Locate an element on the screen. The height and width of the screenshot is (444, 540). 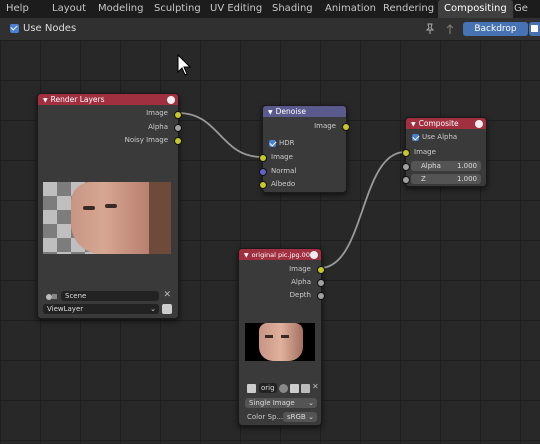
image-output-image-label: Image is located at coordinates (300, 269).